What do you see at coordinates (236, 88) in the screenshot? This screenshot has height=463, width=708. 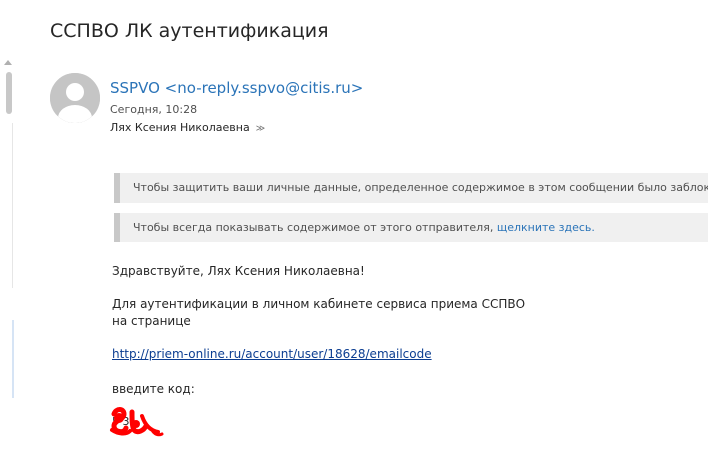 I see `sender-name: SSPVO <no-reply.sspvo@citis.ru>` at bounding box center [236, 88].